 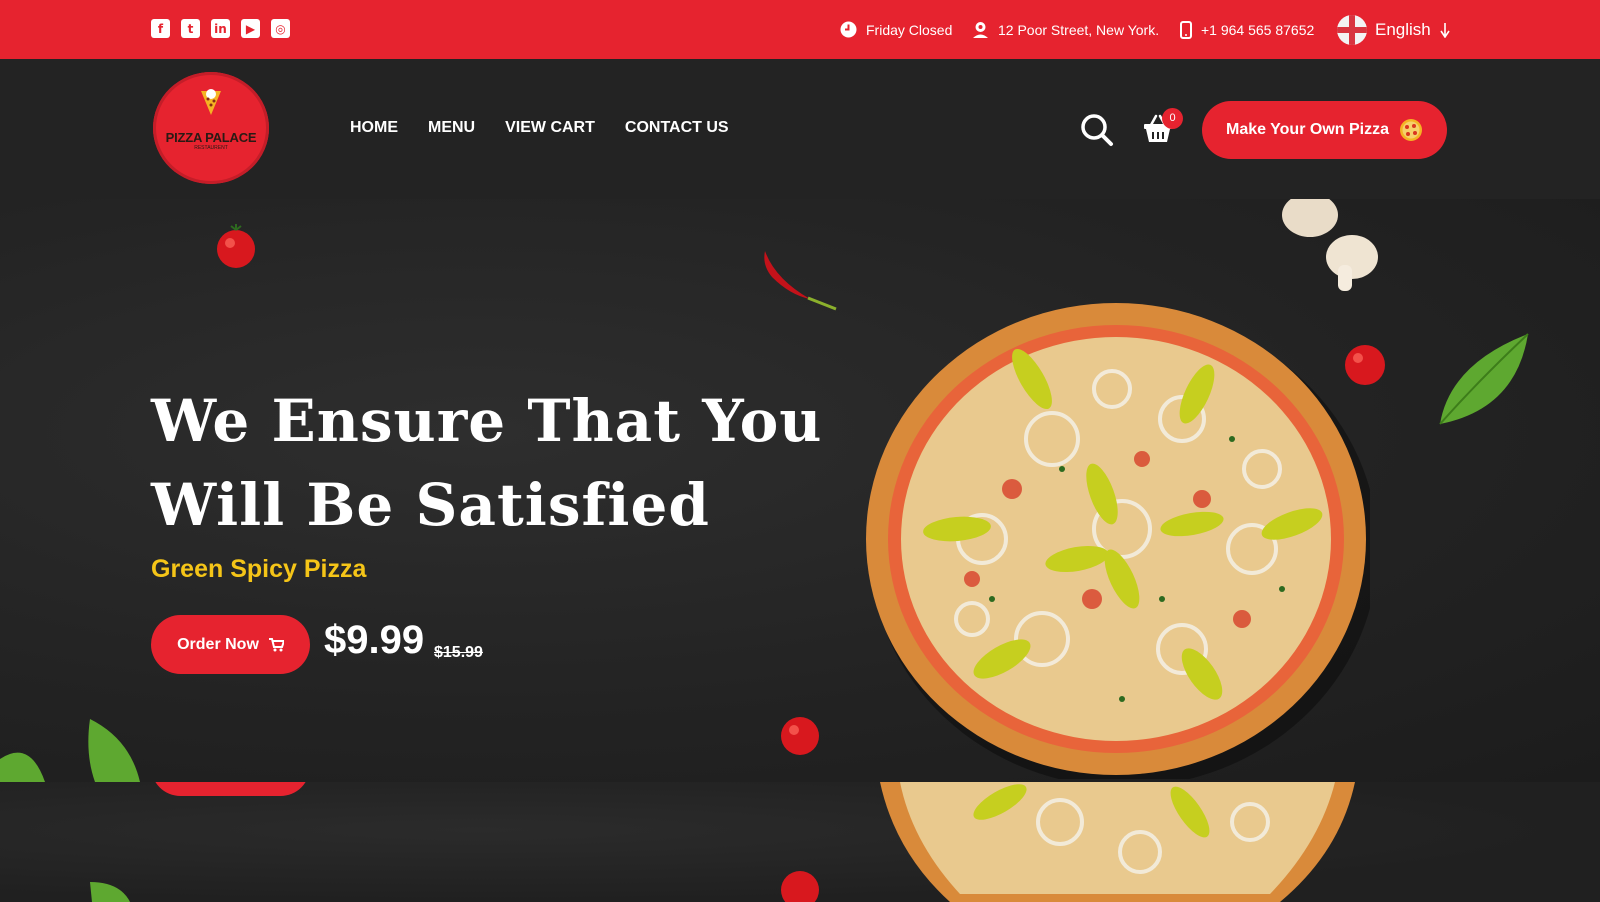 What do you see at coordinates (190, 28) in the screenshot?
I see `twitter-icon: t` at bounding box center [190, 28].